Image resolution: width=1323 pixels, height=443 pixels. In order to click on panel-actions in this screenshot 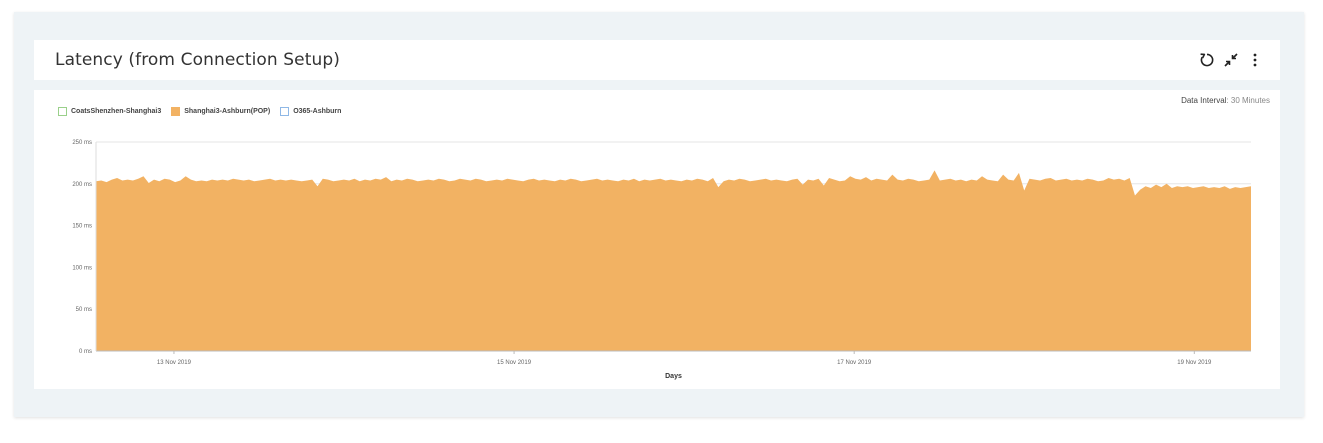, I will do `click(1231, 60)`.